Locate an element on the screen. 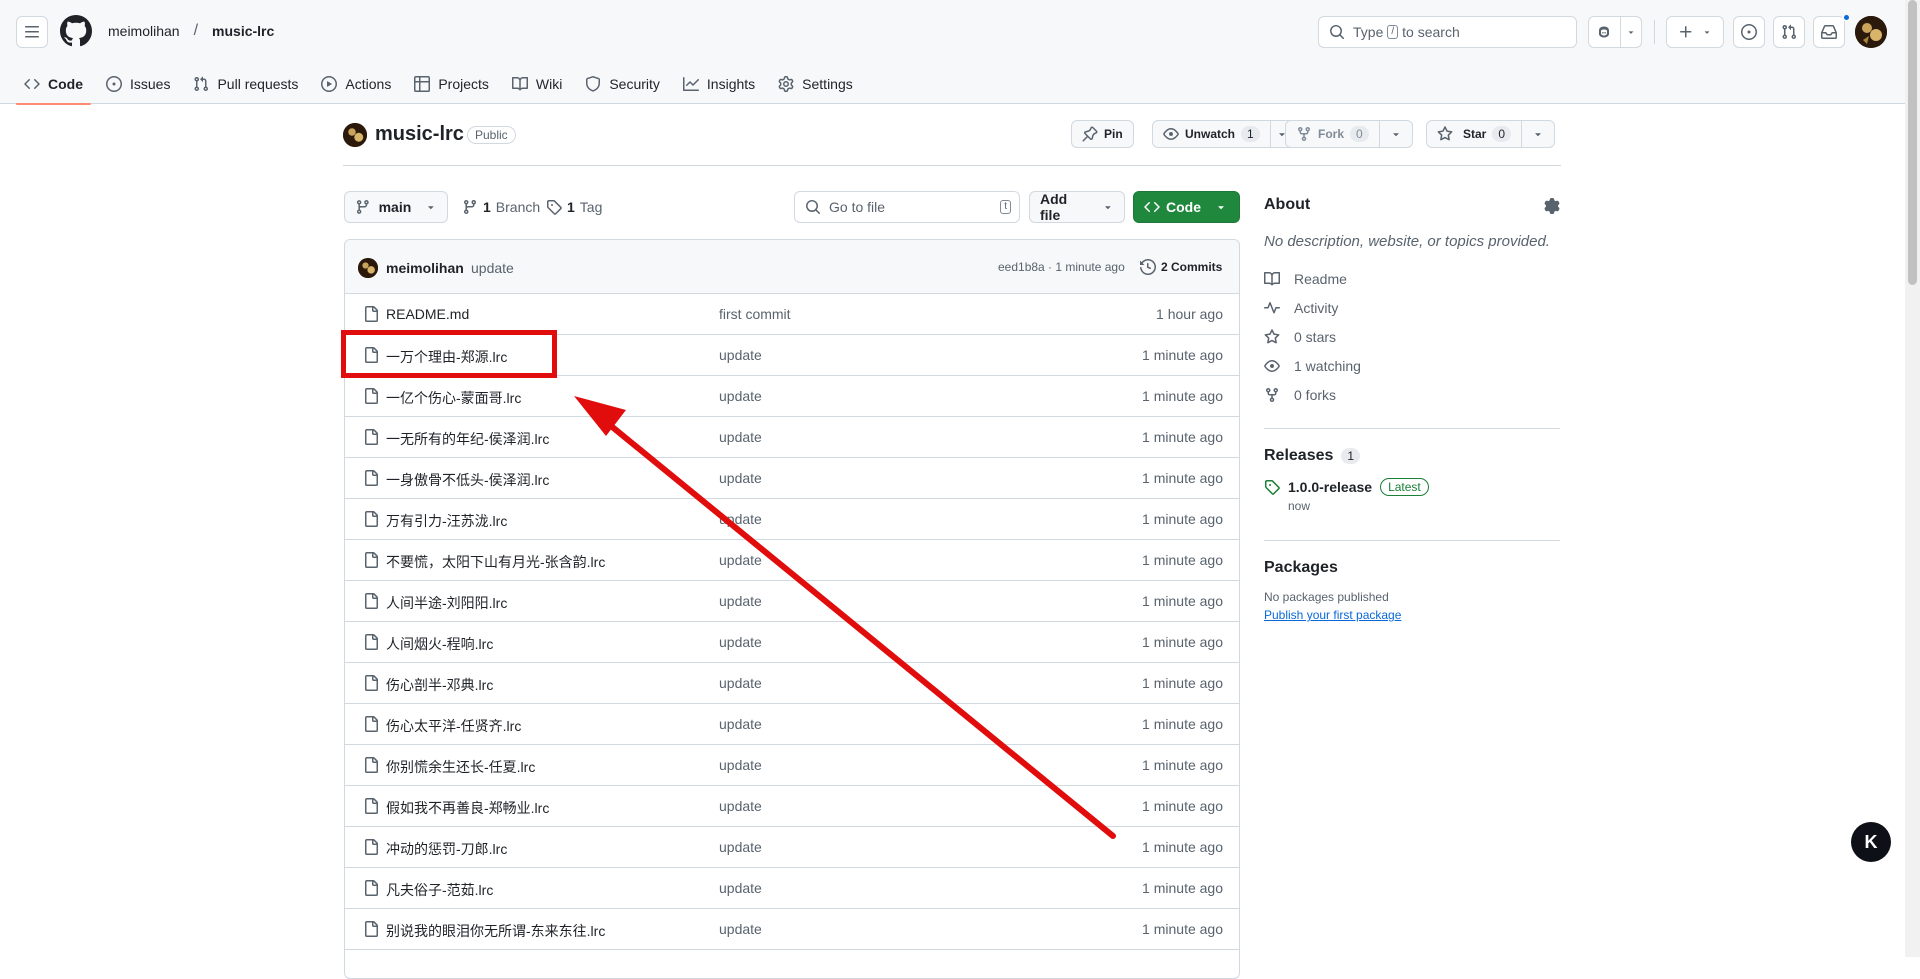 This screenshot has height=979, width=1920. table-row: 人间烟火-程响.lrc update 1 minute ago is located at coordinates (792, 642).